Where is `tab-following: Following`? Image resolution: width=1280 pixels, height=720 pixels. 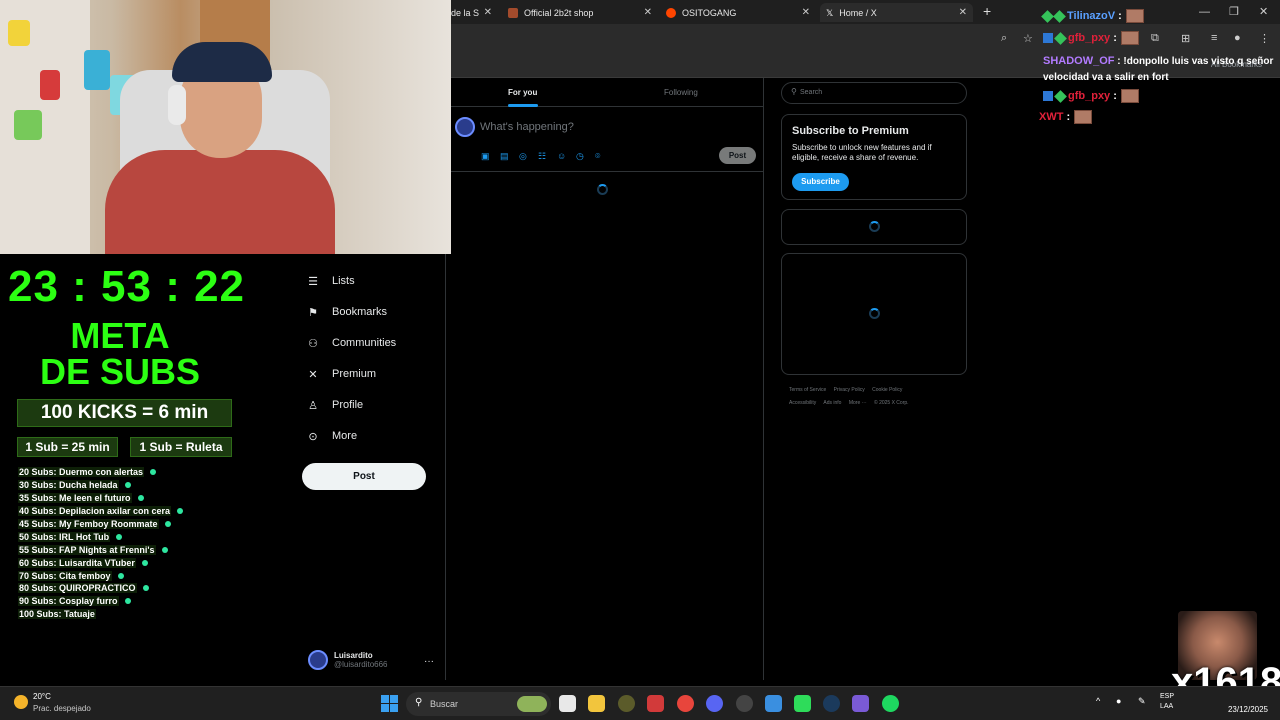 tab-following: Following is located at coordinates (681, 92).